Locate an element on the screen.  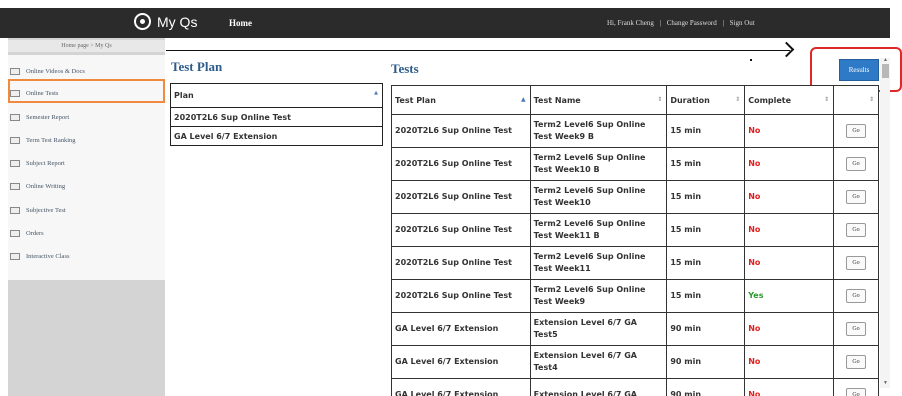
plan-row: GA Level 6/7 Extension is located at coordinates (276, 136).